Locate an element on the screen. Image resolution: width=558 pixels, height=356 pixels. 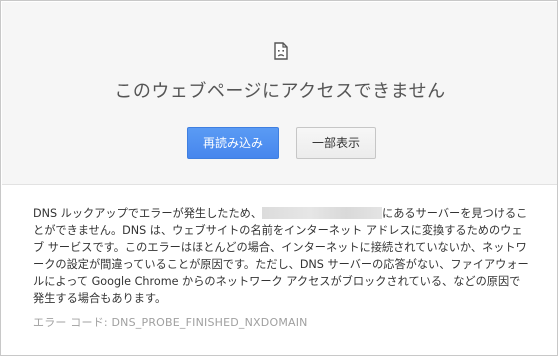
page-title: このウェブページにアクセスできません is located at coordinates (280, 91).